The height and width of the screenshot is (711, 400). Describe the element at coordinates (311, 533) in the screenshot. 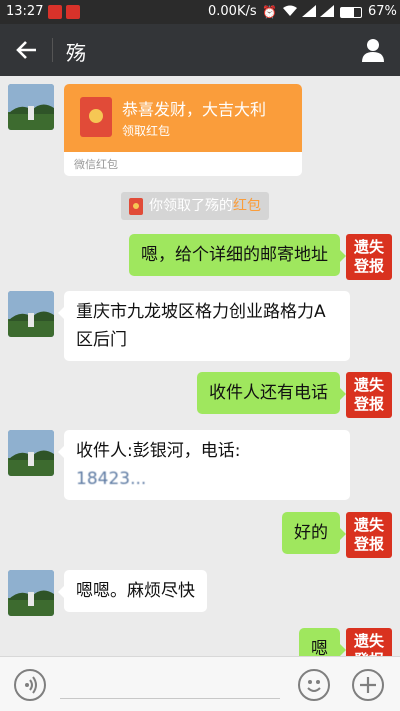

I see `message-text: 好的` at that location.